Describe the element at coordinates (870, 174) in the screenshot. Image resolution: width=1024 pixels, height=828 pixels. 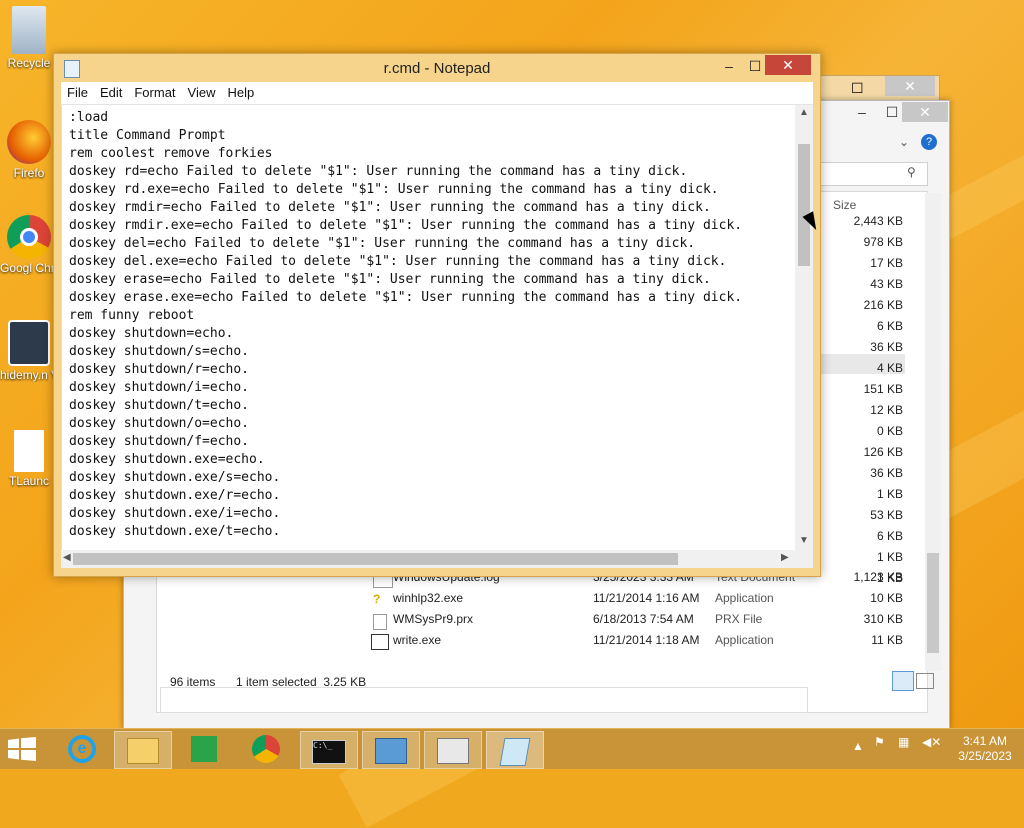
I see `search-input: s ⚲` at that location.